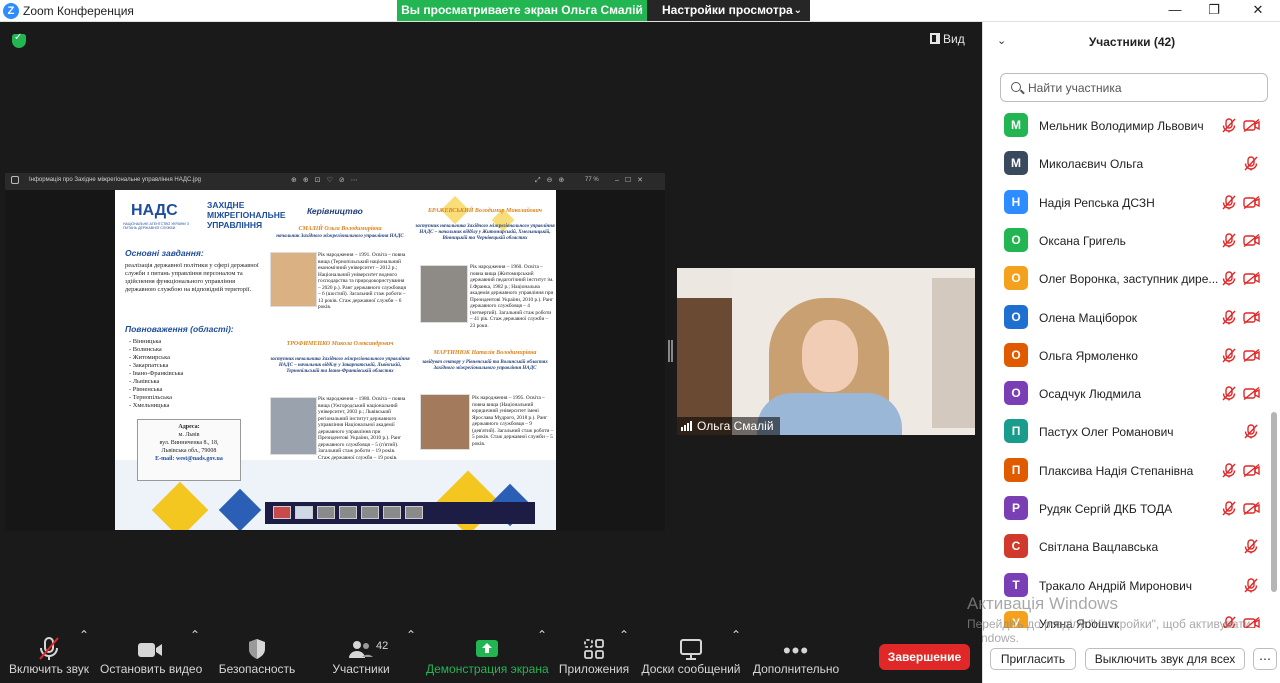 The width and height of the screenshot is (1280, 683). I want to click on maximize-icon: ❐, so click(1214, 10).